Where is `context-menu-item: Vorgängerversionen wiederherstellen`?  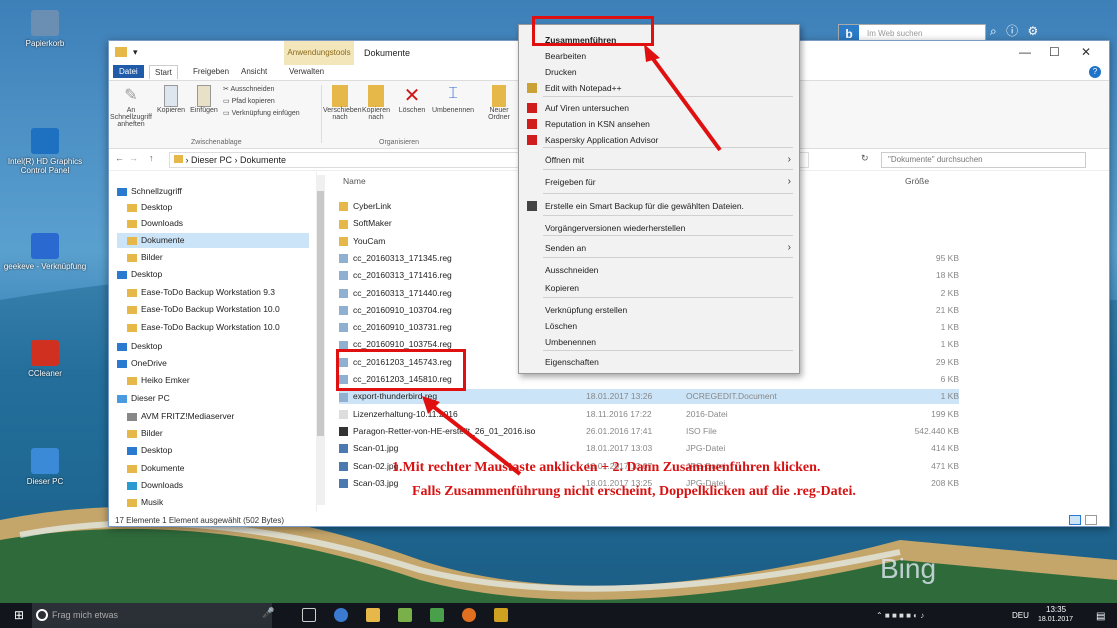
context-menu-item: Vorgängerversionen wiederherstellen is located at coordinates (665, 228).